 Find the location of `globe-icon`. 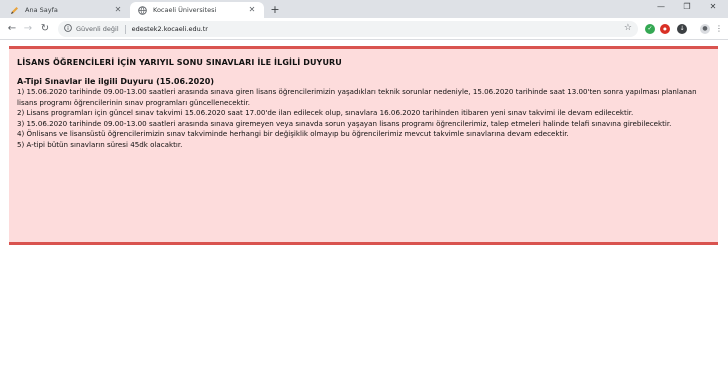

globe-icon is located at coordinates (142, 10).